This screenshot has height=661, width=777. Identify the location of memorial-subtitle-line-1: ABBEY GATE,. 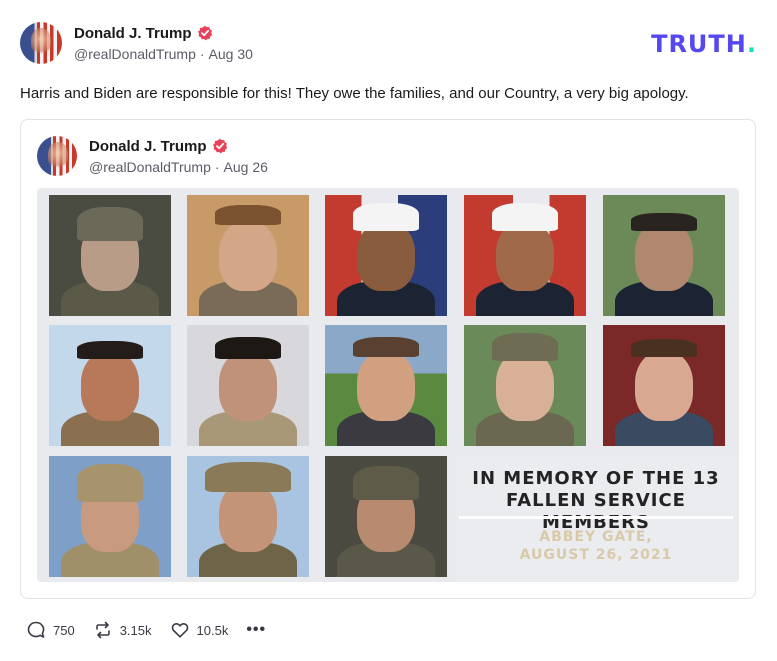
(596, 537).